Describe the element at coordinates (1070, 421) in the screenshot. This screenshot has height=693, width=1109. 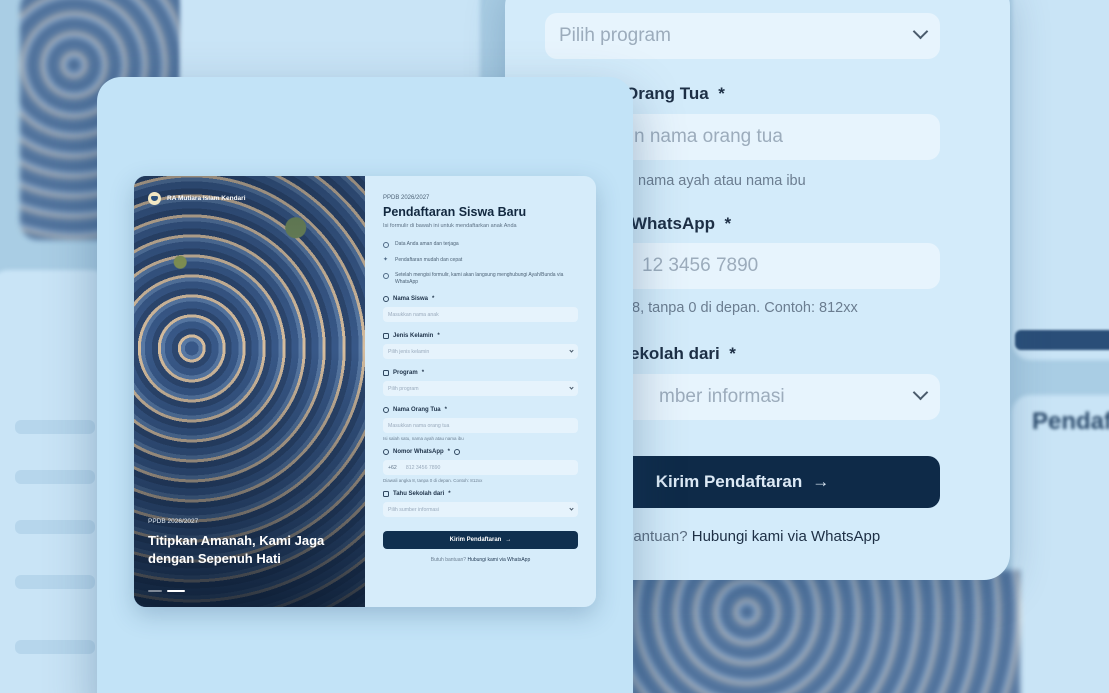
I see `background-blurred-title: Pendaf` at that location.